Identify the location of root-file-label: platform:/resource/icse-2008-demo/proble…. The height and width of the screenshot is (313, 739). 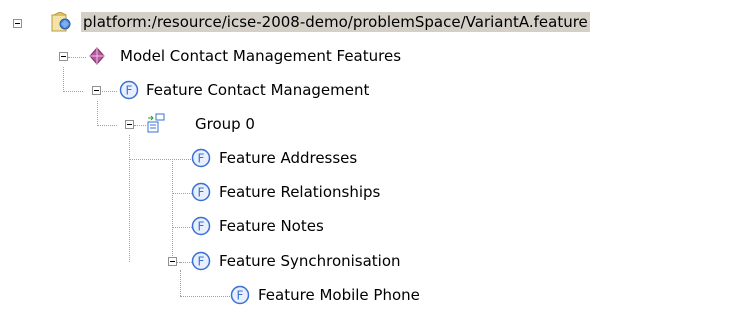
(335, 22).